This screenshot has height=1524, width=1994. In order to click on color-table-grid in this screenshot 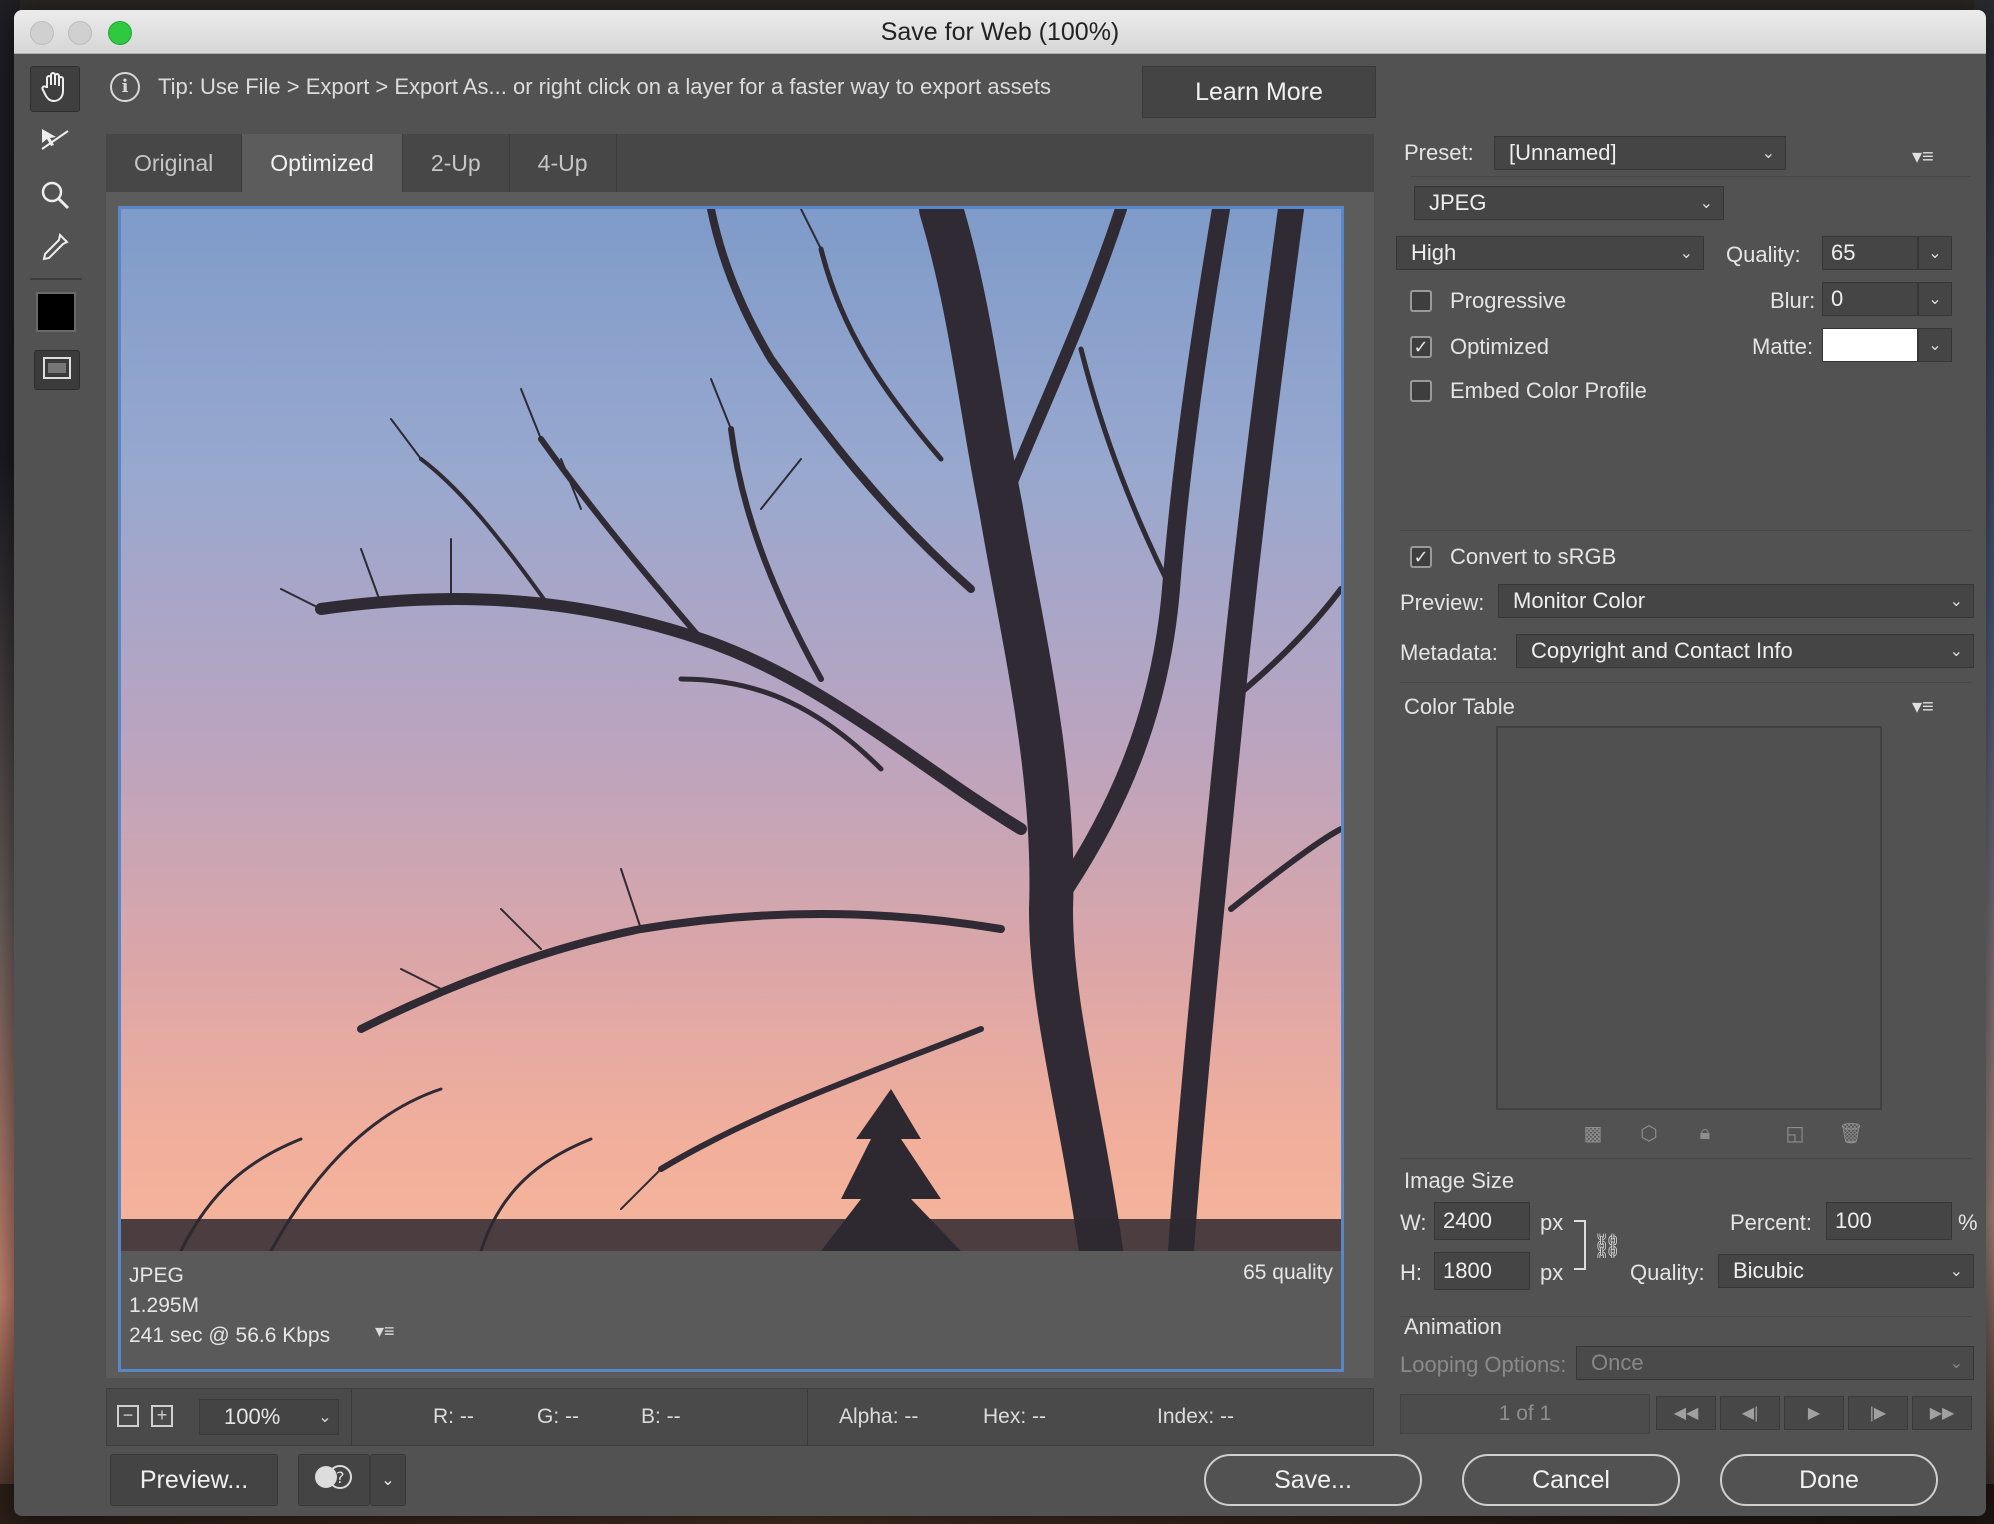, I will do `click(1689, 918)`.